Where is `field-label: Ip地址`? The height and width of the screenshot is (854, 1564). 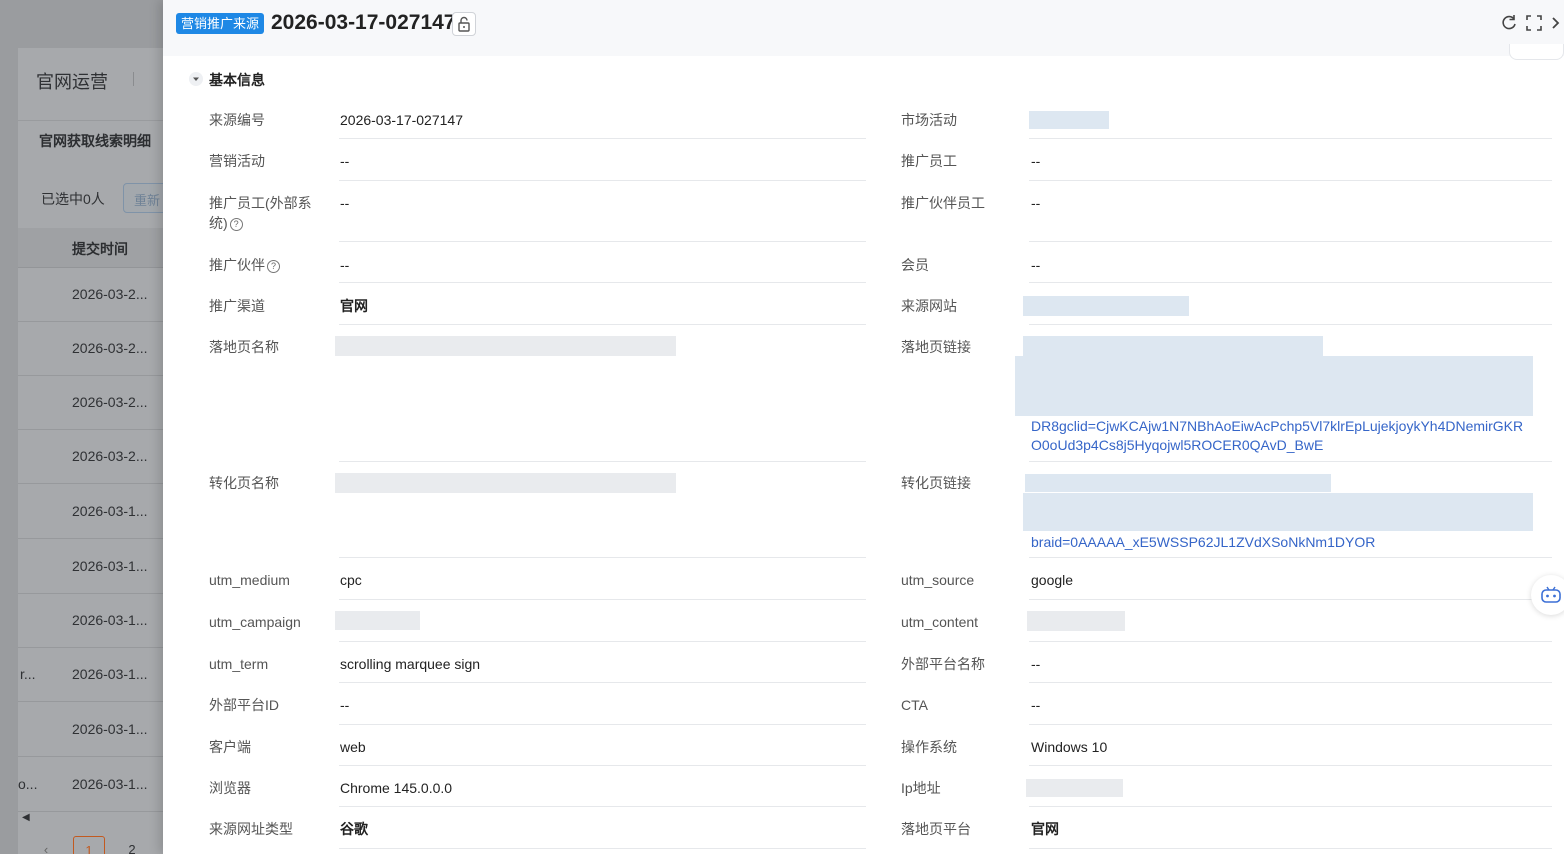 field-label: Ip地址 is located at coordinates (921, 788).